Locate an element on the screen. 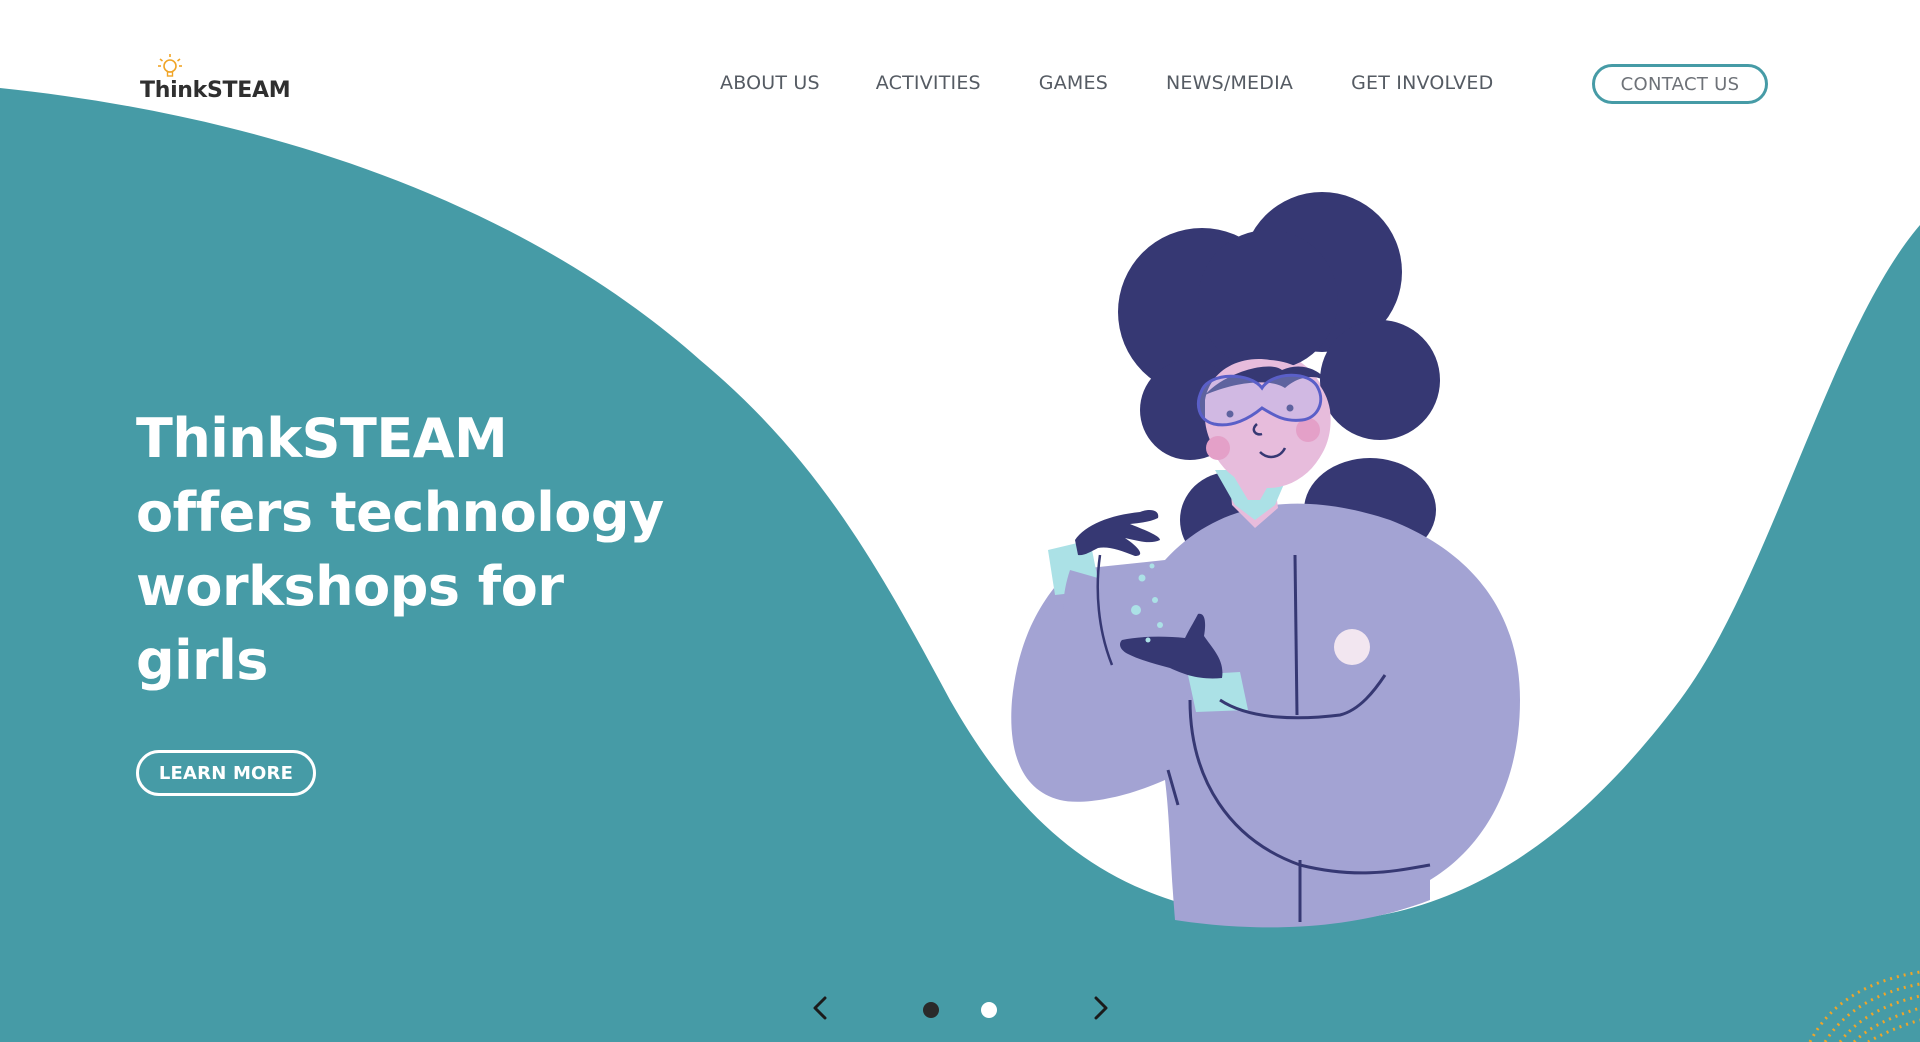 The height and width of the screenshot is (1042, 1920). nav-item-get-involved: GET INVOLVED is located at coordinates (1422, 83).